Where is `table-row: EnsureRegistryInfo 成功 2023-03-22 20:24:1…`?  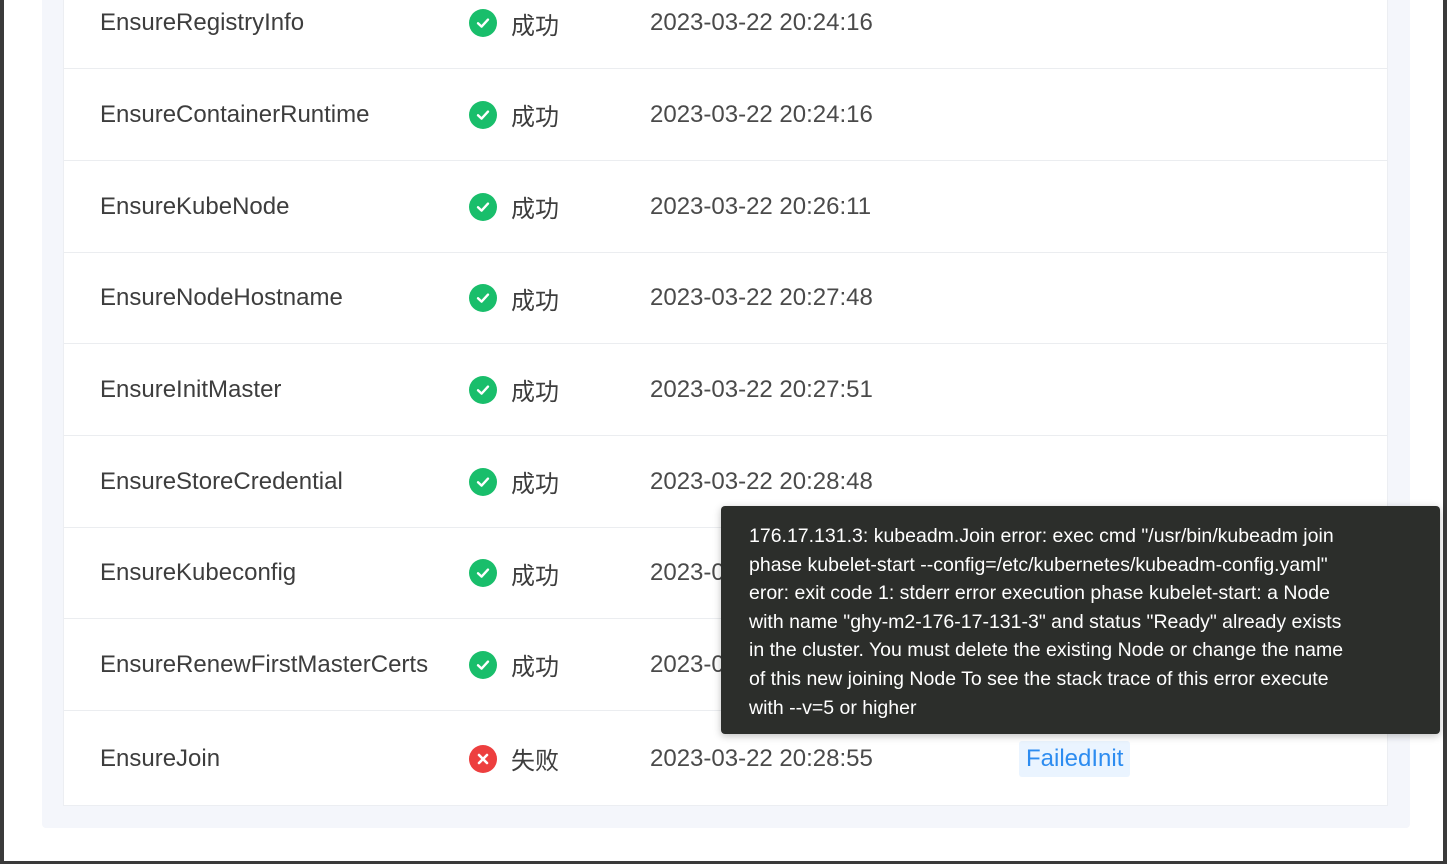
table-row: EnsureRegistryInfo 成功 2023-03-22 20:24:1… is located at coordinates (725, 34).